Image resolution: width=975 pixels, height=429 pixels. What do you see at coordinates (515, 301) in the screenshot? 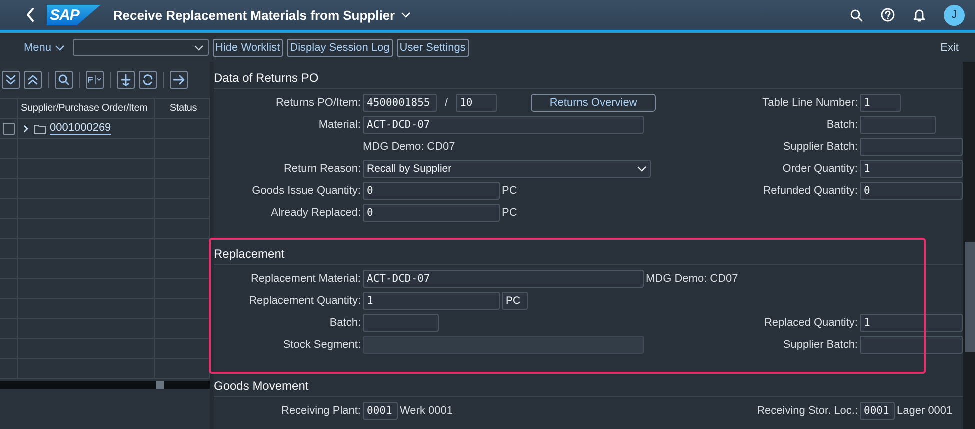
I see `unit-field: PC` at bounding box center [515, 301].